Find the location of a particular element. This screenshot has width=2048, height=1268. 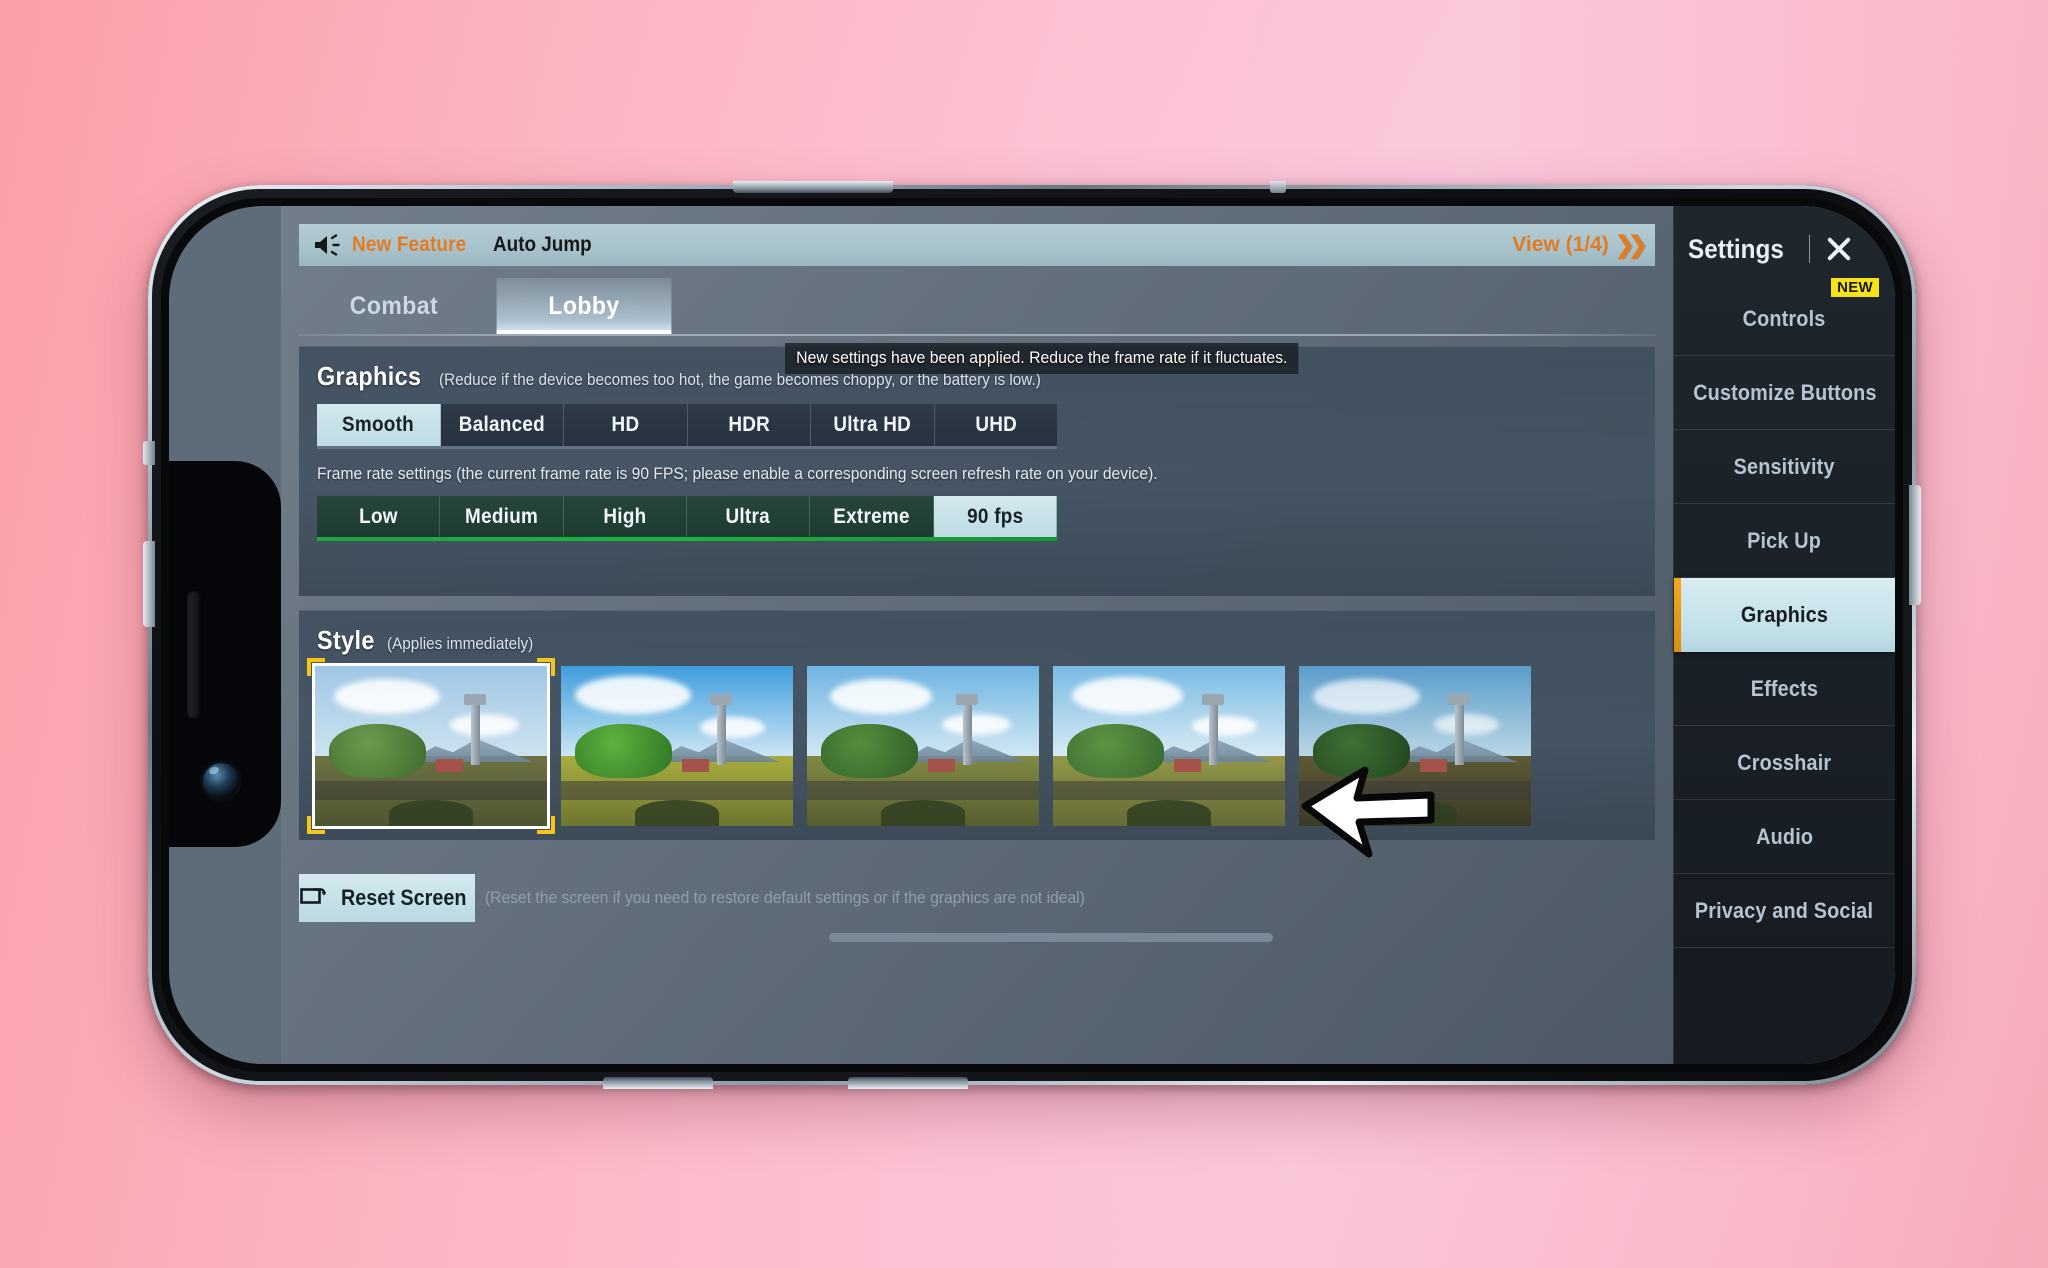

quality-option-smooth: Smooth is located at coordinates (379, 425).